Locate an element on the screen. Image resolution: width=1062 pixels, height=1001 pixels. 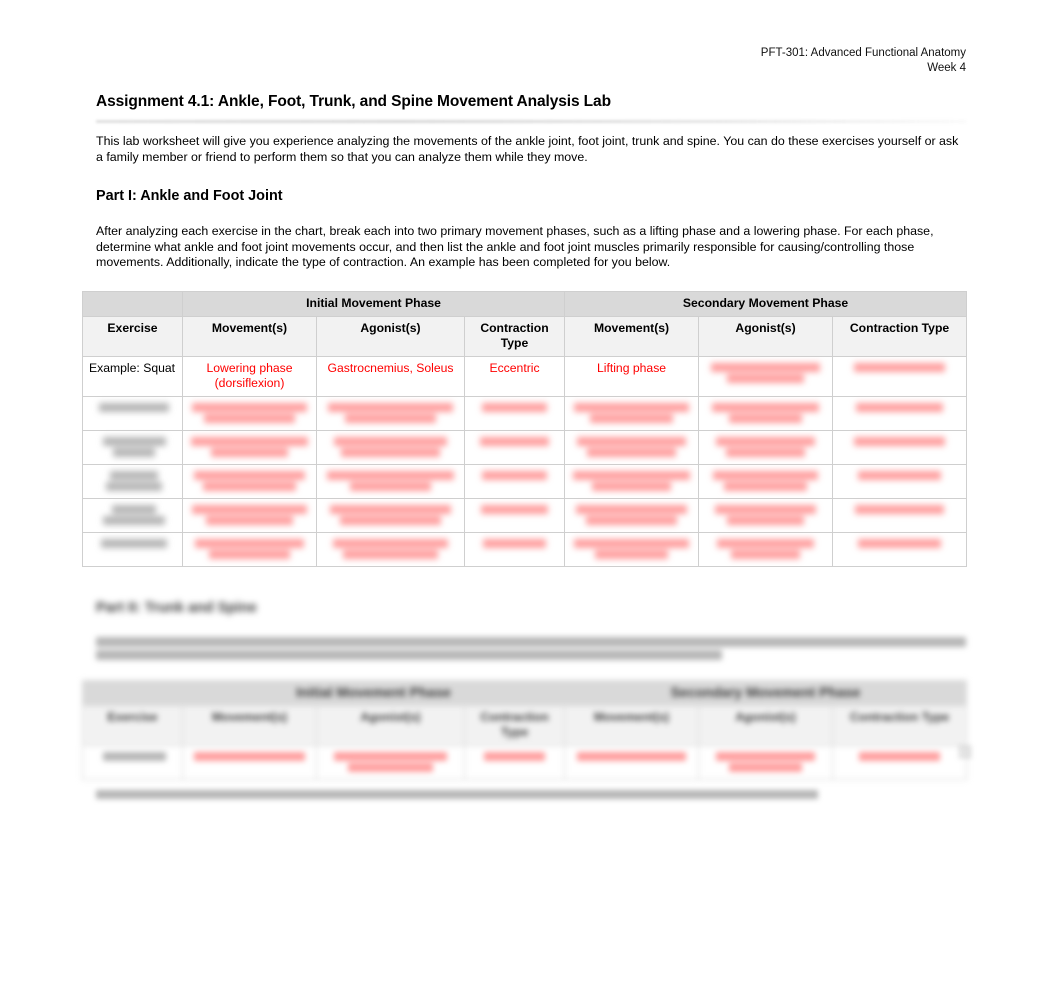
cell-initial-contraction: Eccentric is located at coordinates (514, 376).